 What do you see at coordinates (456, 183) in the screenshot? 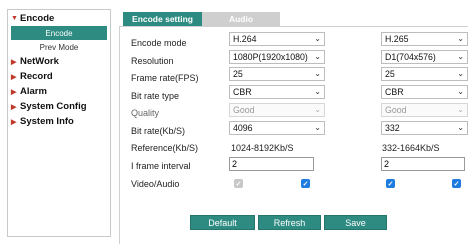
I see `sub-audio-checkbox: ✓` at bounding box center [456, 183].